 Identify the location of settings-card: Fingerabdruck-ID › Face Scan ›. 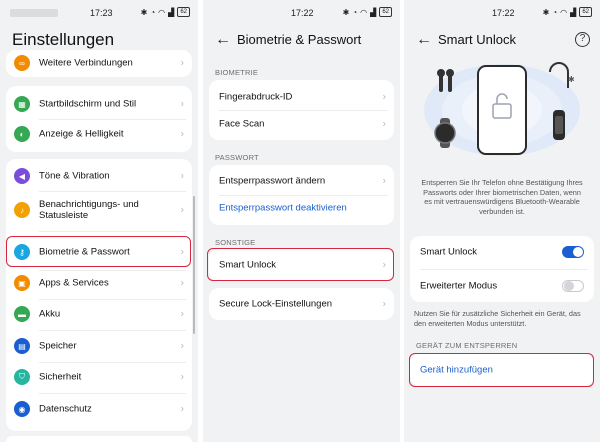
(301, 110).